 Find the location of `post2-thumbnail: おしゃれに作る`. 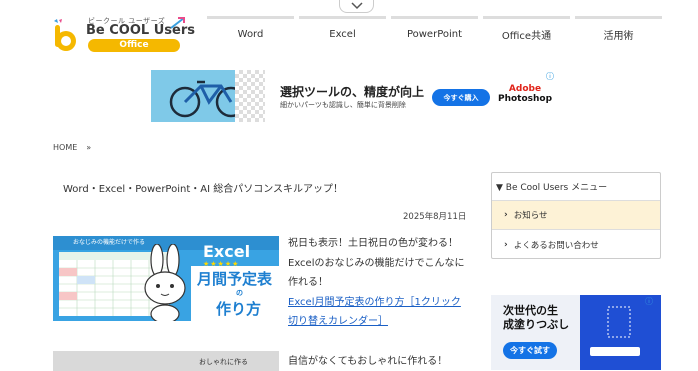

post2-thumbnail: おしゃれに作る is located at coordinates (166, 361).